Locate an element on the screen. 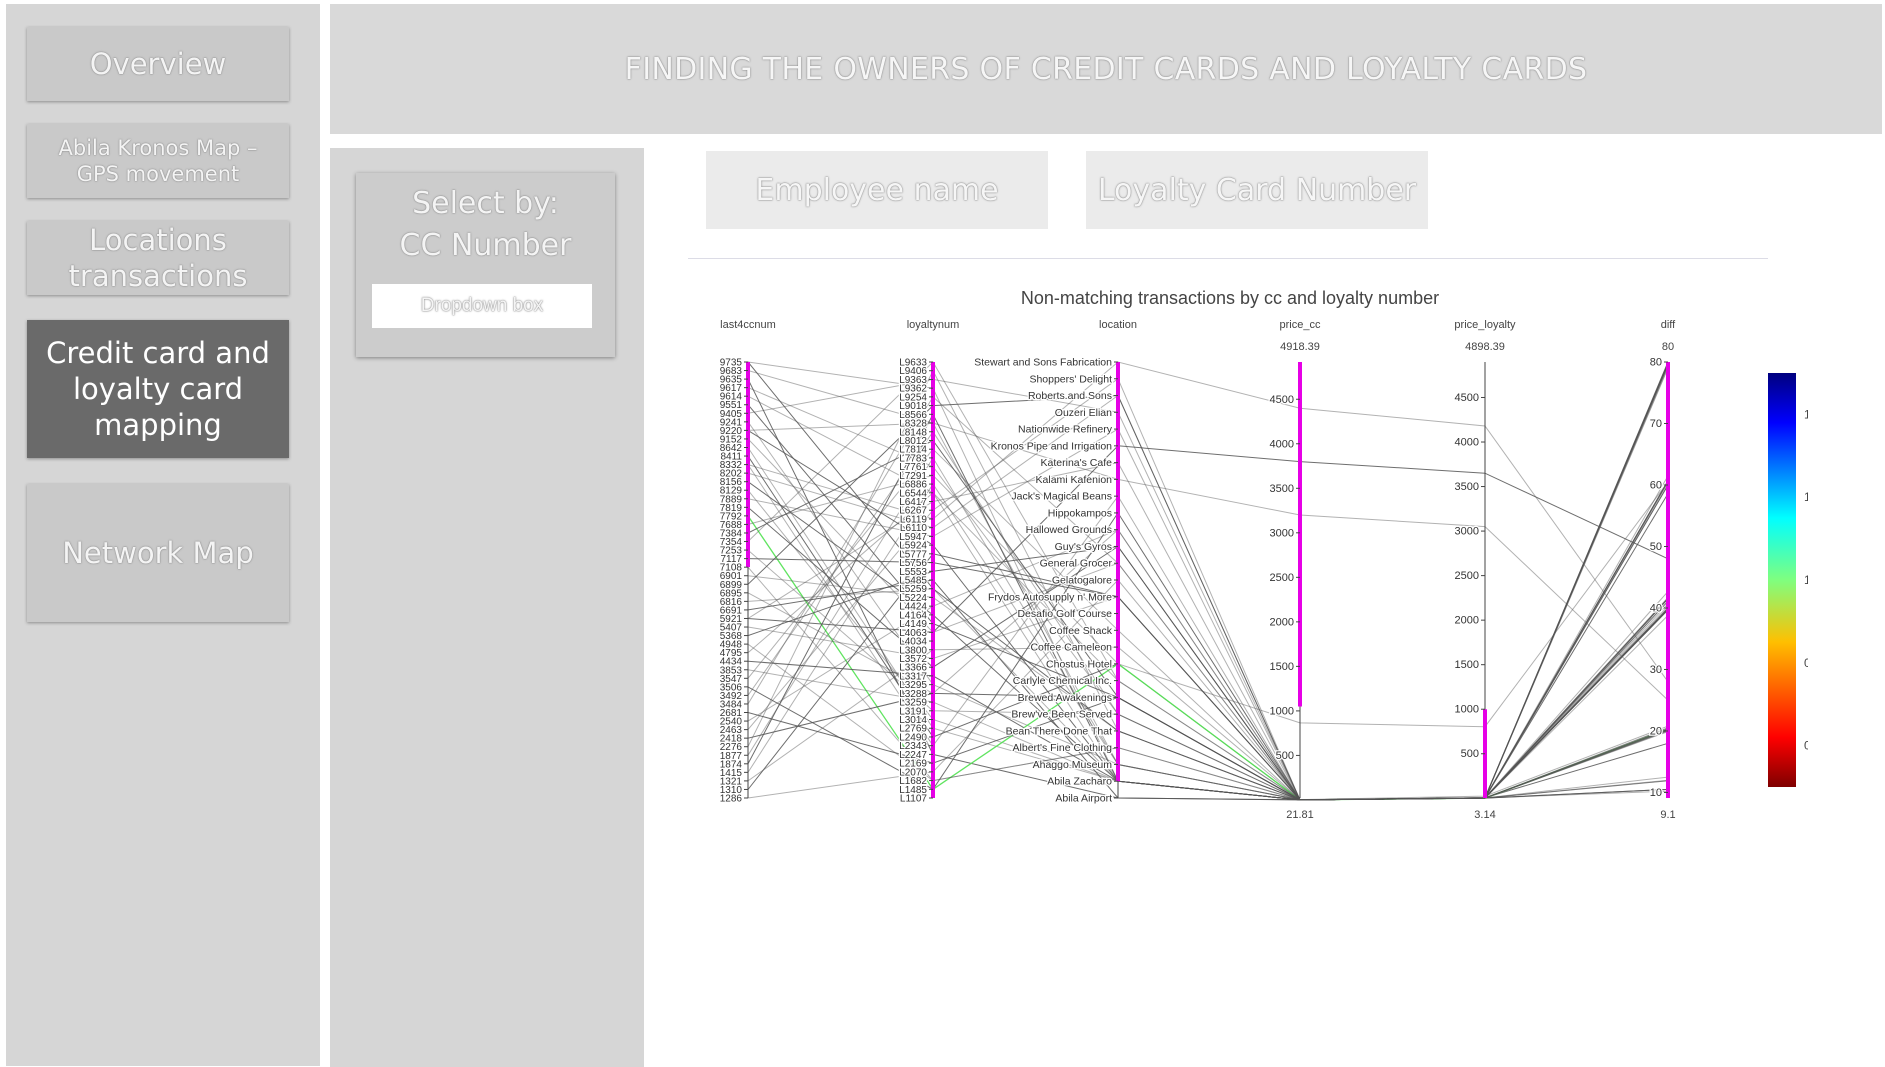 This screenshot has width=1885, height=1067. pc-tick-label: 20 is located at coordinates (1656, 731).